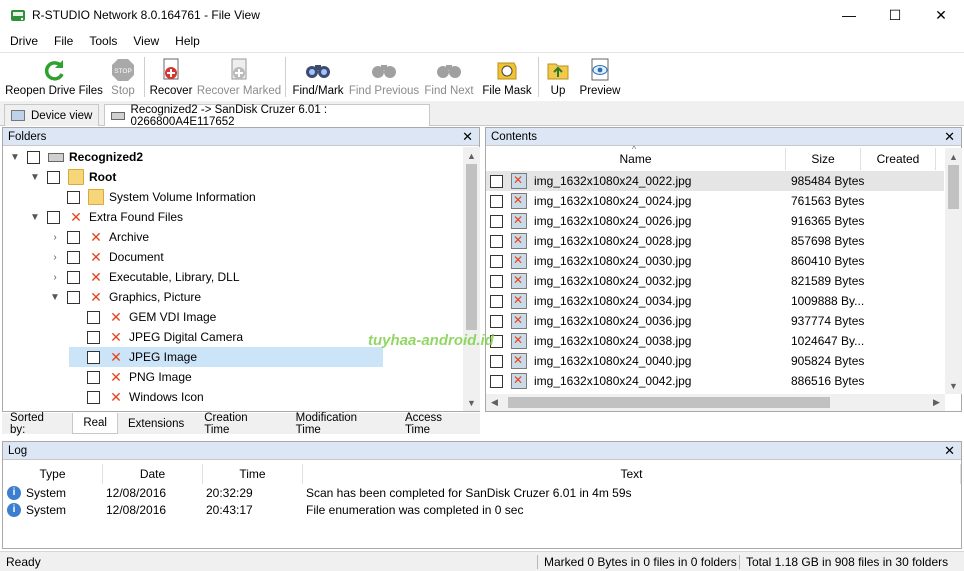 The image size is (964, 571). I want to click on file-row: img_1632x1080x24_0024.jpg 761563 Bytes, so click(715, 201).